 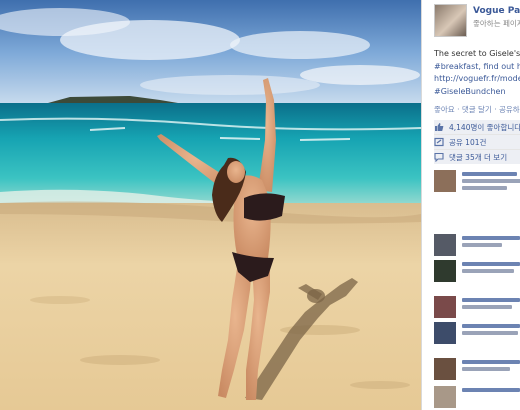 What do you see at coordinates (467, 142) in the screenshot?
I see `shares-count: 공유 101건` at bounding box center [467, 142].